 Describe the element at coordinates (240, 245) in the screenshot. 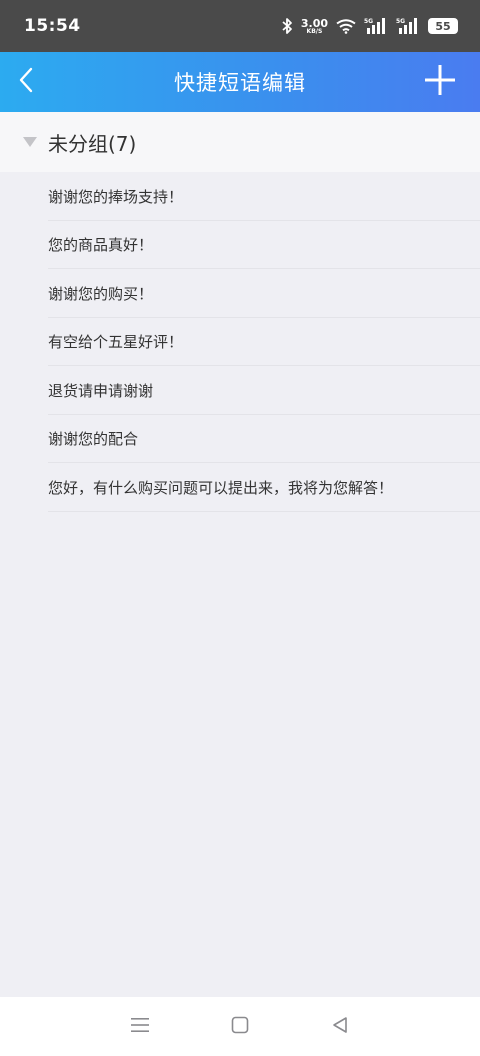

I see `list-item: 您的商品真好！` at that location.